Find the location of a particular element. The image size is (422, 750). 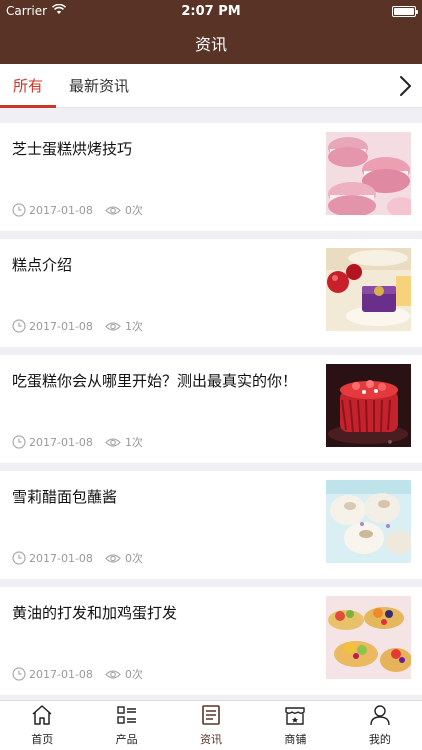

status-bar: Carrier 2:07 PM is located at coordinates (211, 11).